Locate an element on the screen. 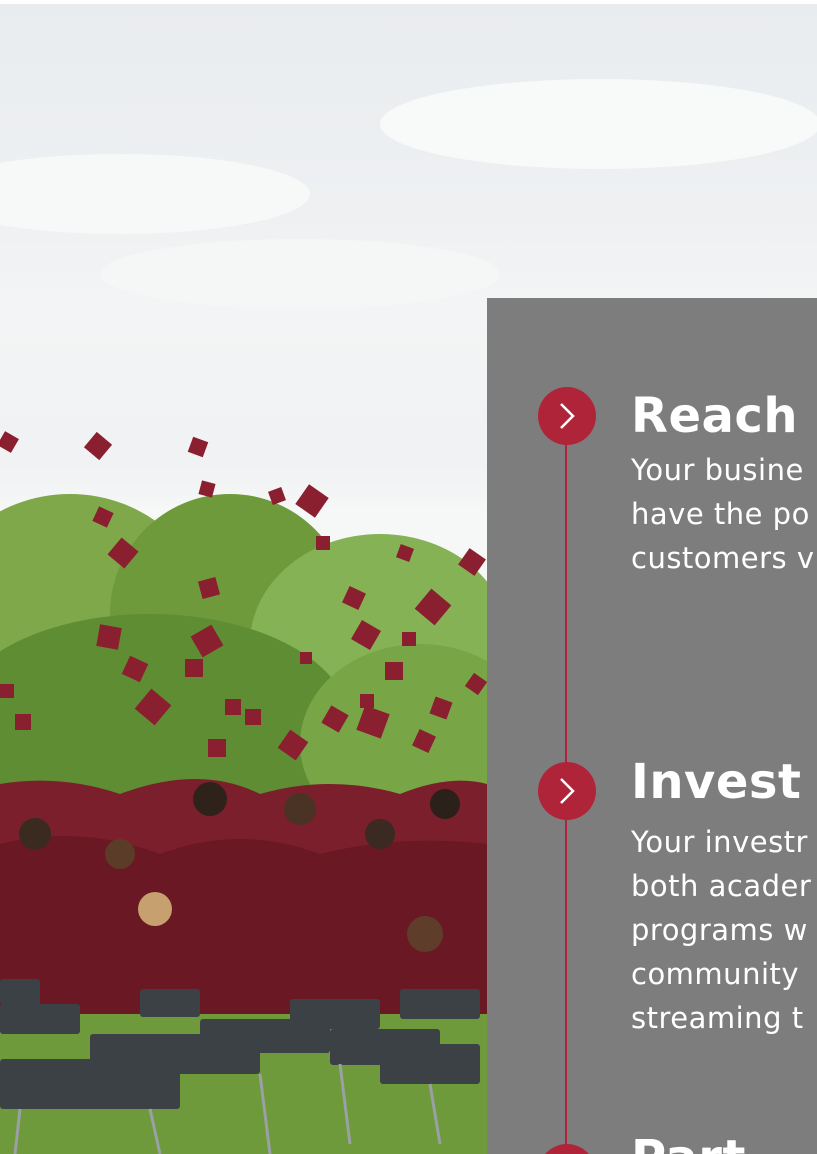 The image size is (817, 1154). item-title-invest: Invest is located at coordinates (716, 782).